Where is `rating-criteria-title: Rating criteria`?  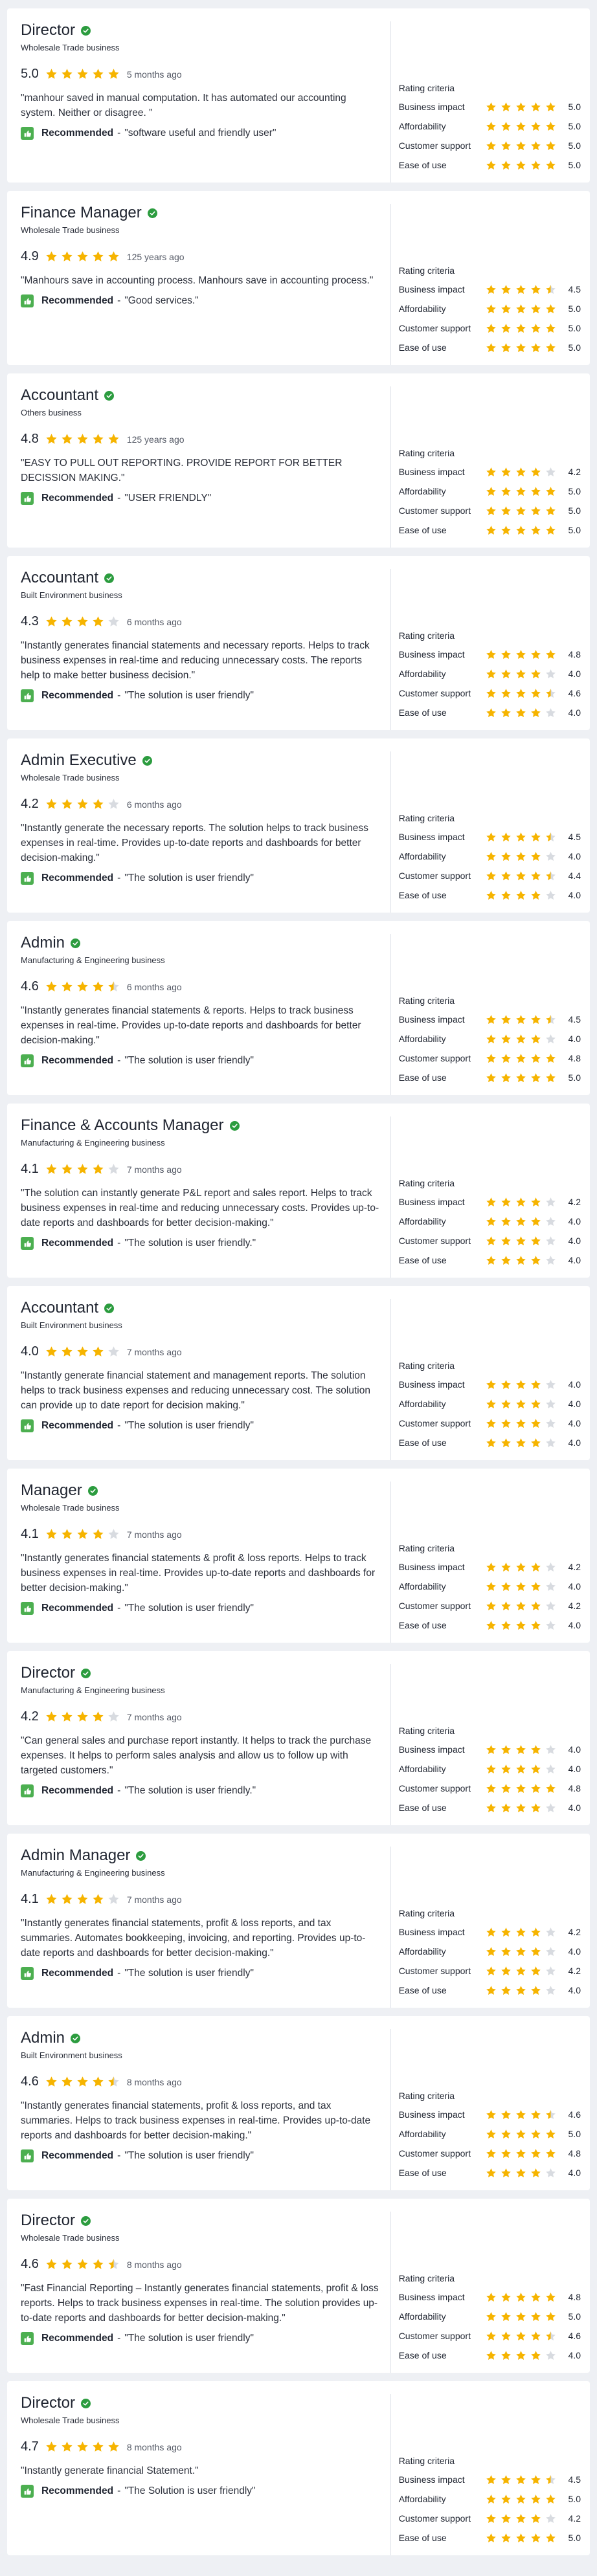 rating-criteria-title: Rating criteria is located at coordinates (426, 1000).